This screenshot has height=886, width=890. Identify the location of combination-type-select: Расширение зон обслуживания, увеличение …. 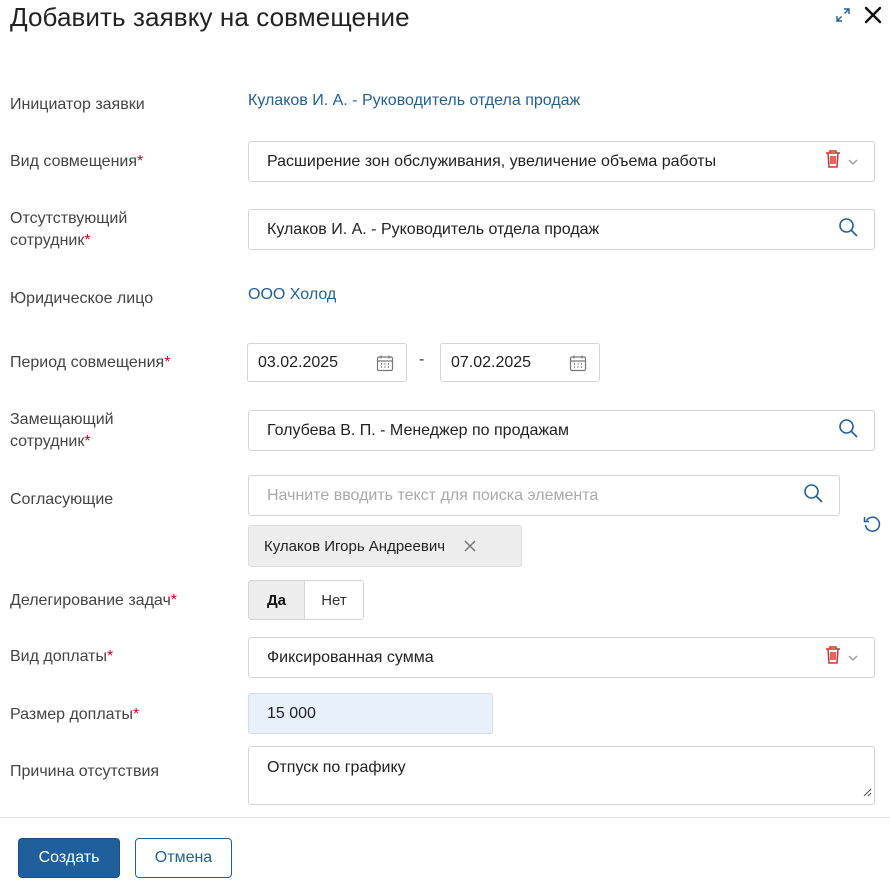
(561, 161).